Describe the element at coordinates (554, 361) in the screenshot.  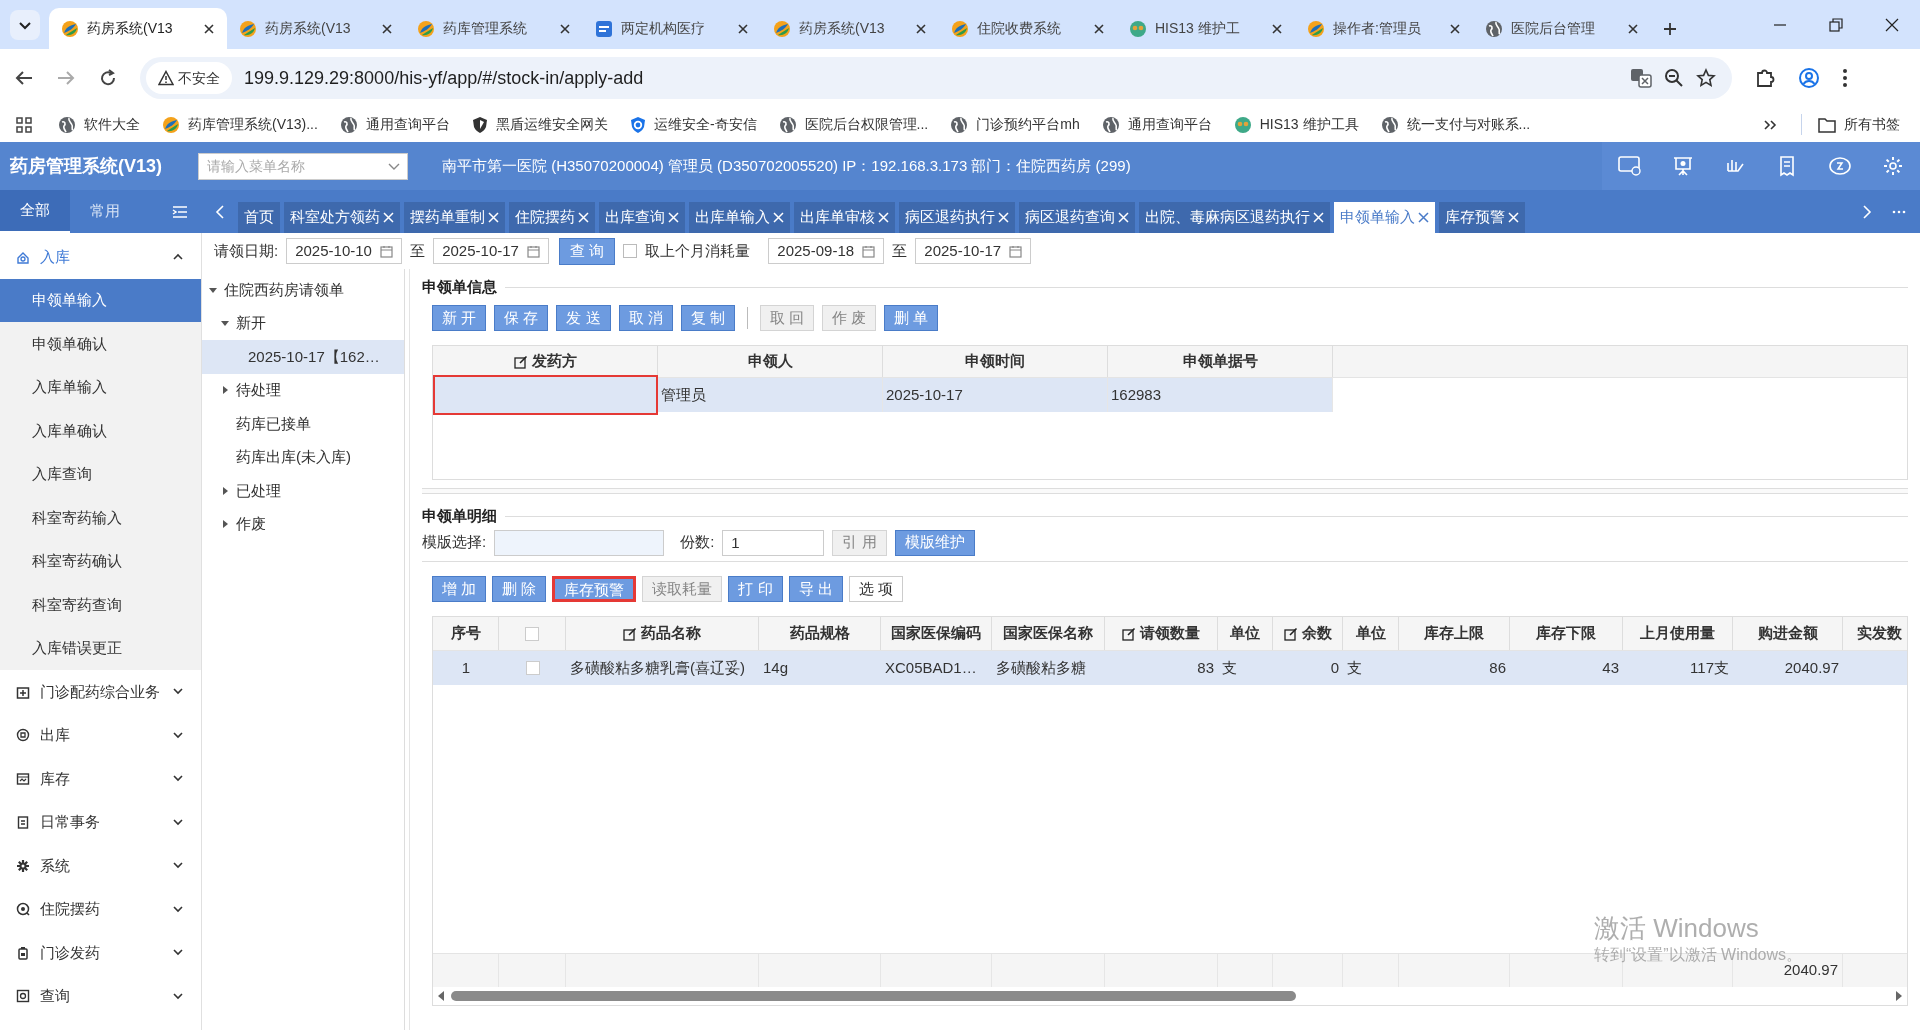
I see `column-header: 发药方` at that location.